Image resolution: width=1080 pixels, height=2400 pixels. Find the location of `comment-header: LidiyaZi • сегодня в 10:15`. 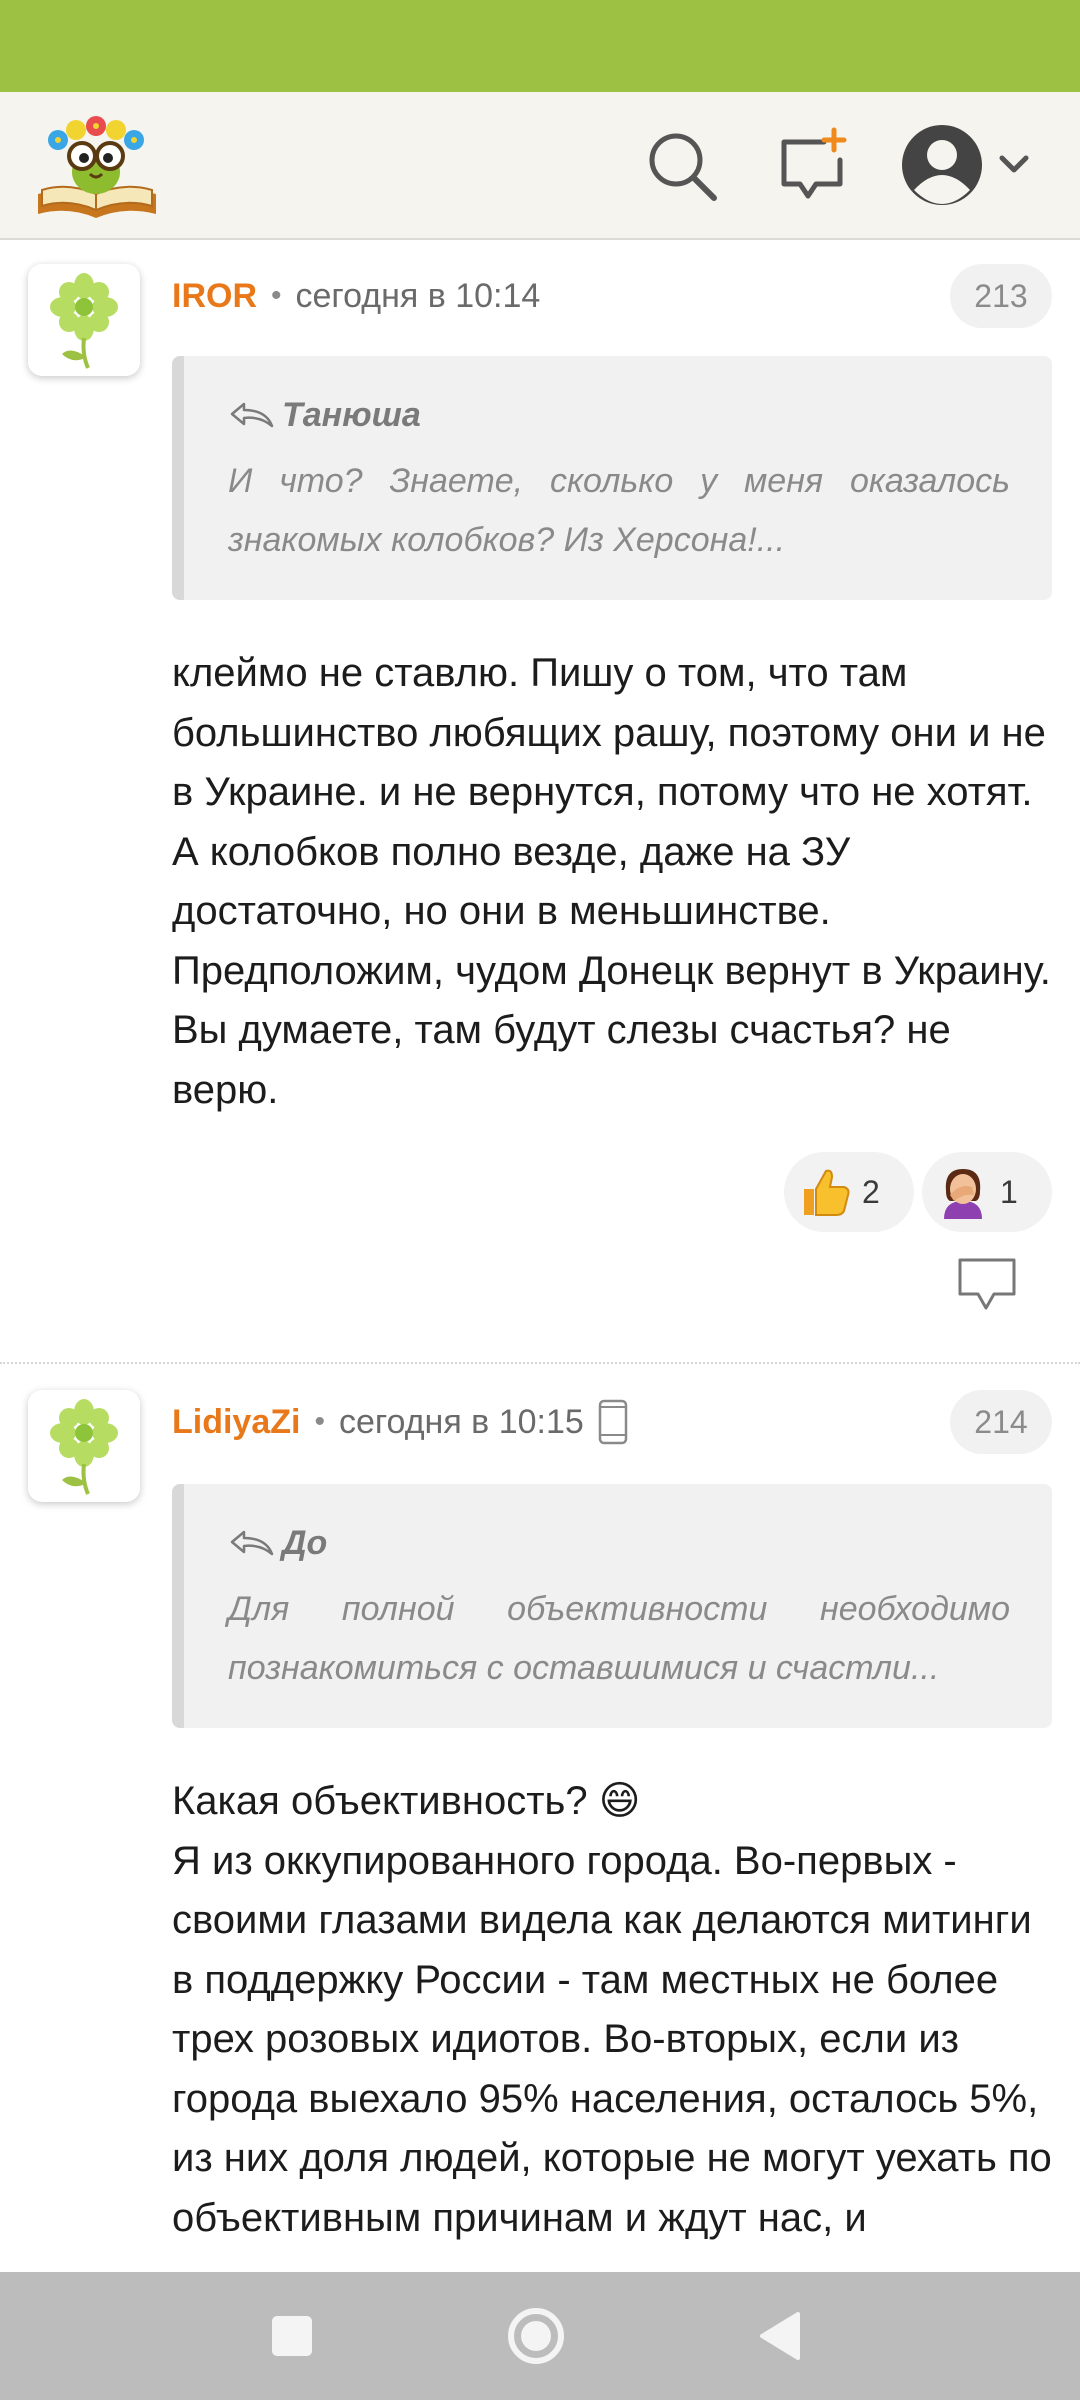

comment-header: LidiyaZi • сегодня в 10:15 is located at coordinates (400, 1422).